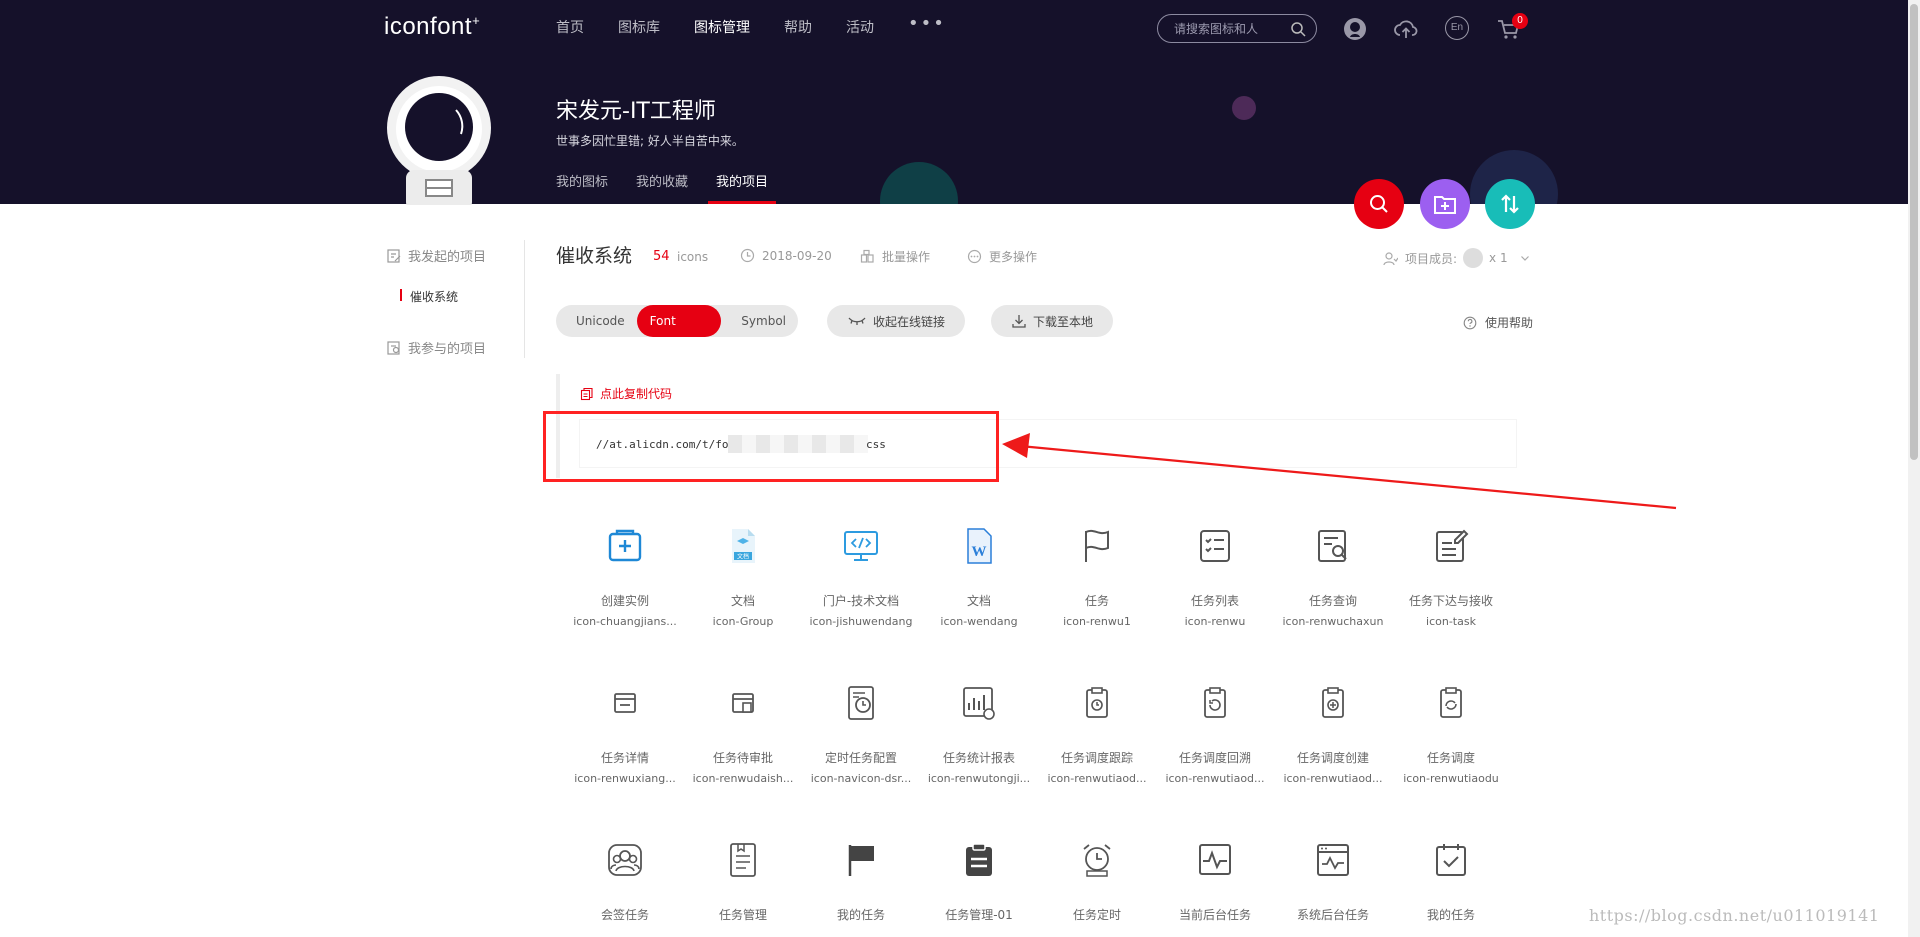  I want to click on icon-class-name: icon-task, so click(1451, 621).